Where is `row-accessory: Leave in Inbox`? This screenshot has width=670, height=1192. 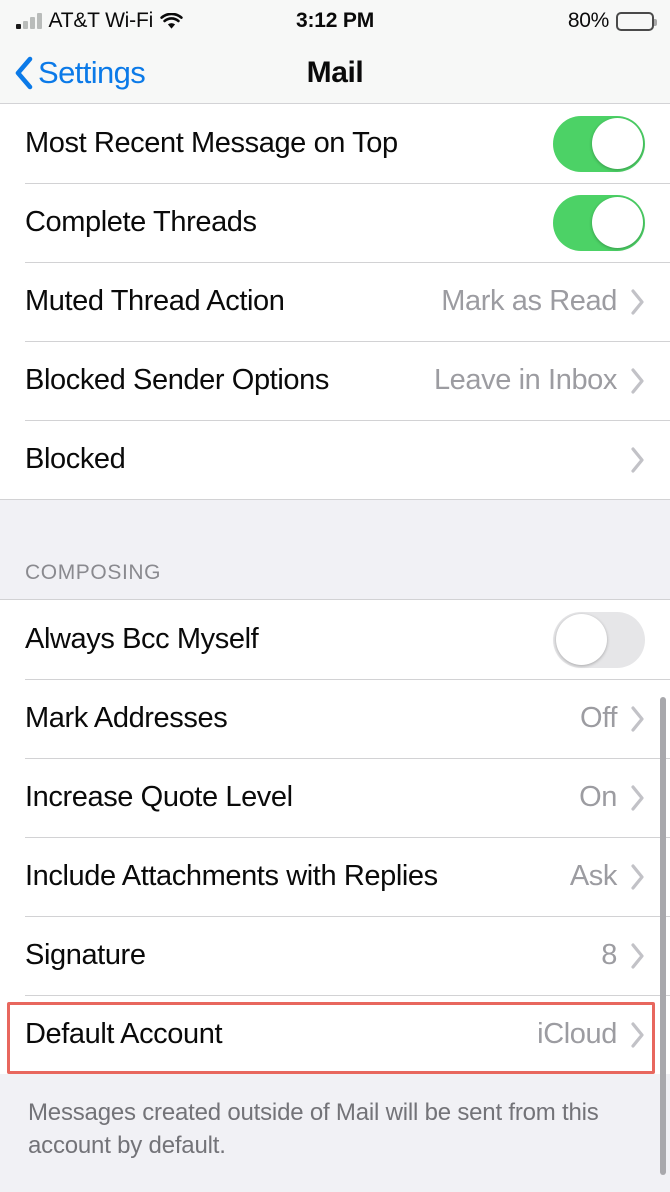
row-accessory: Leave in Inbox is located at coordinates (539, 380).